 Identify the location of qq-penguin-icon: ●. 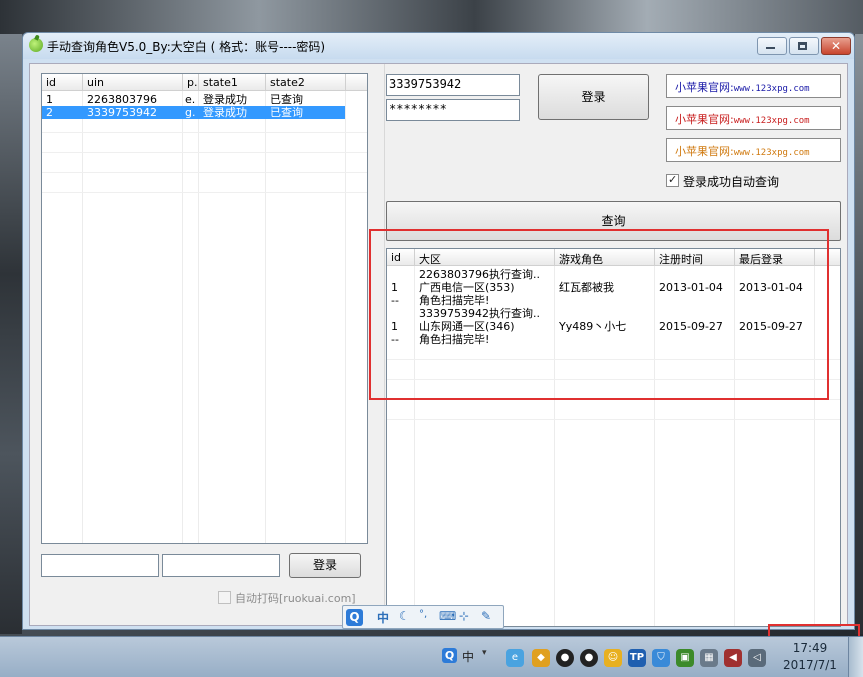
(565, 658).